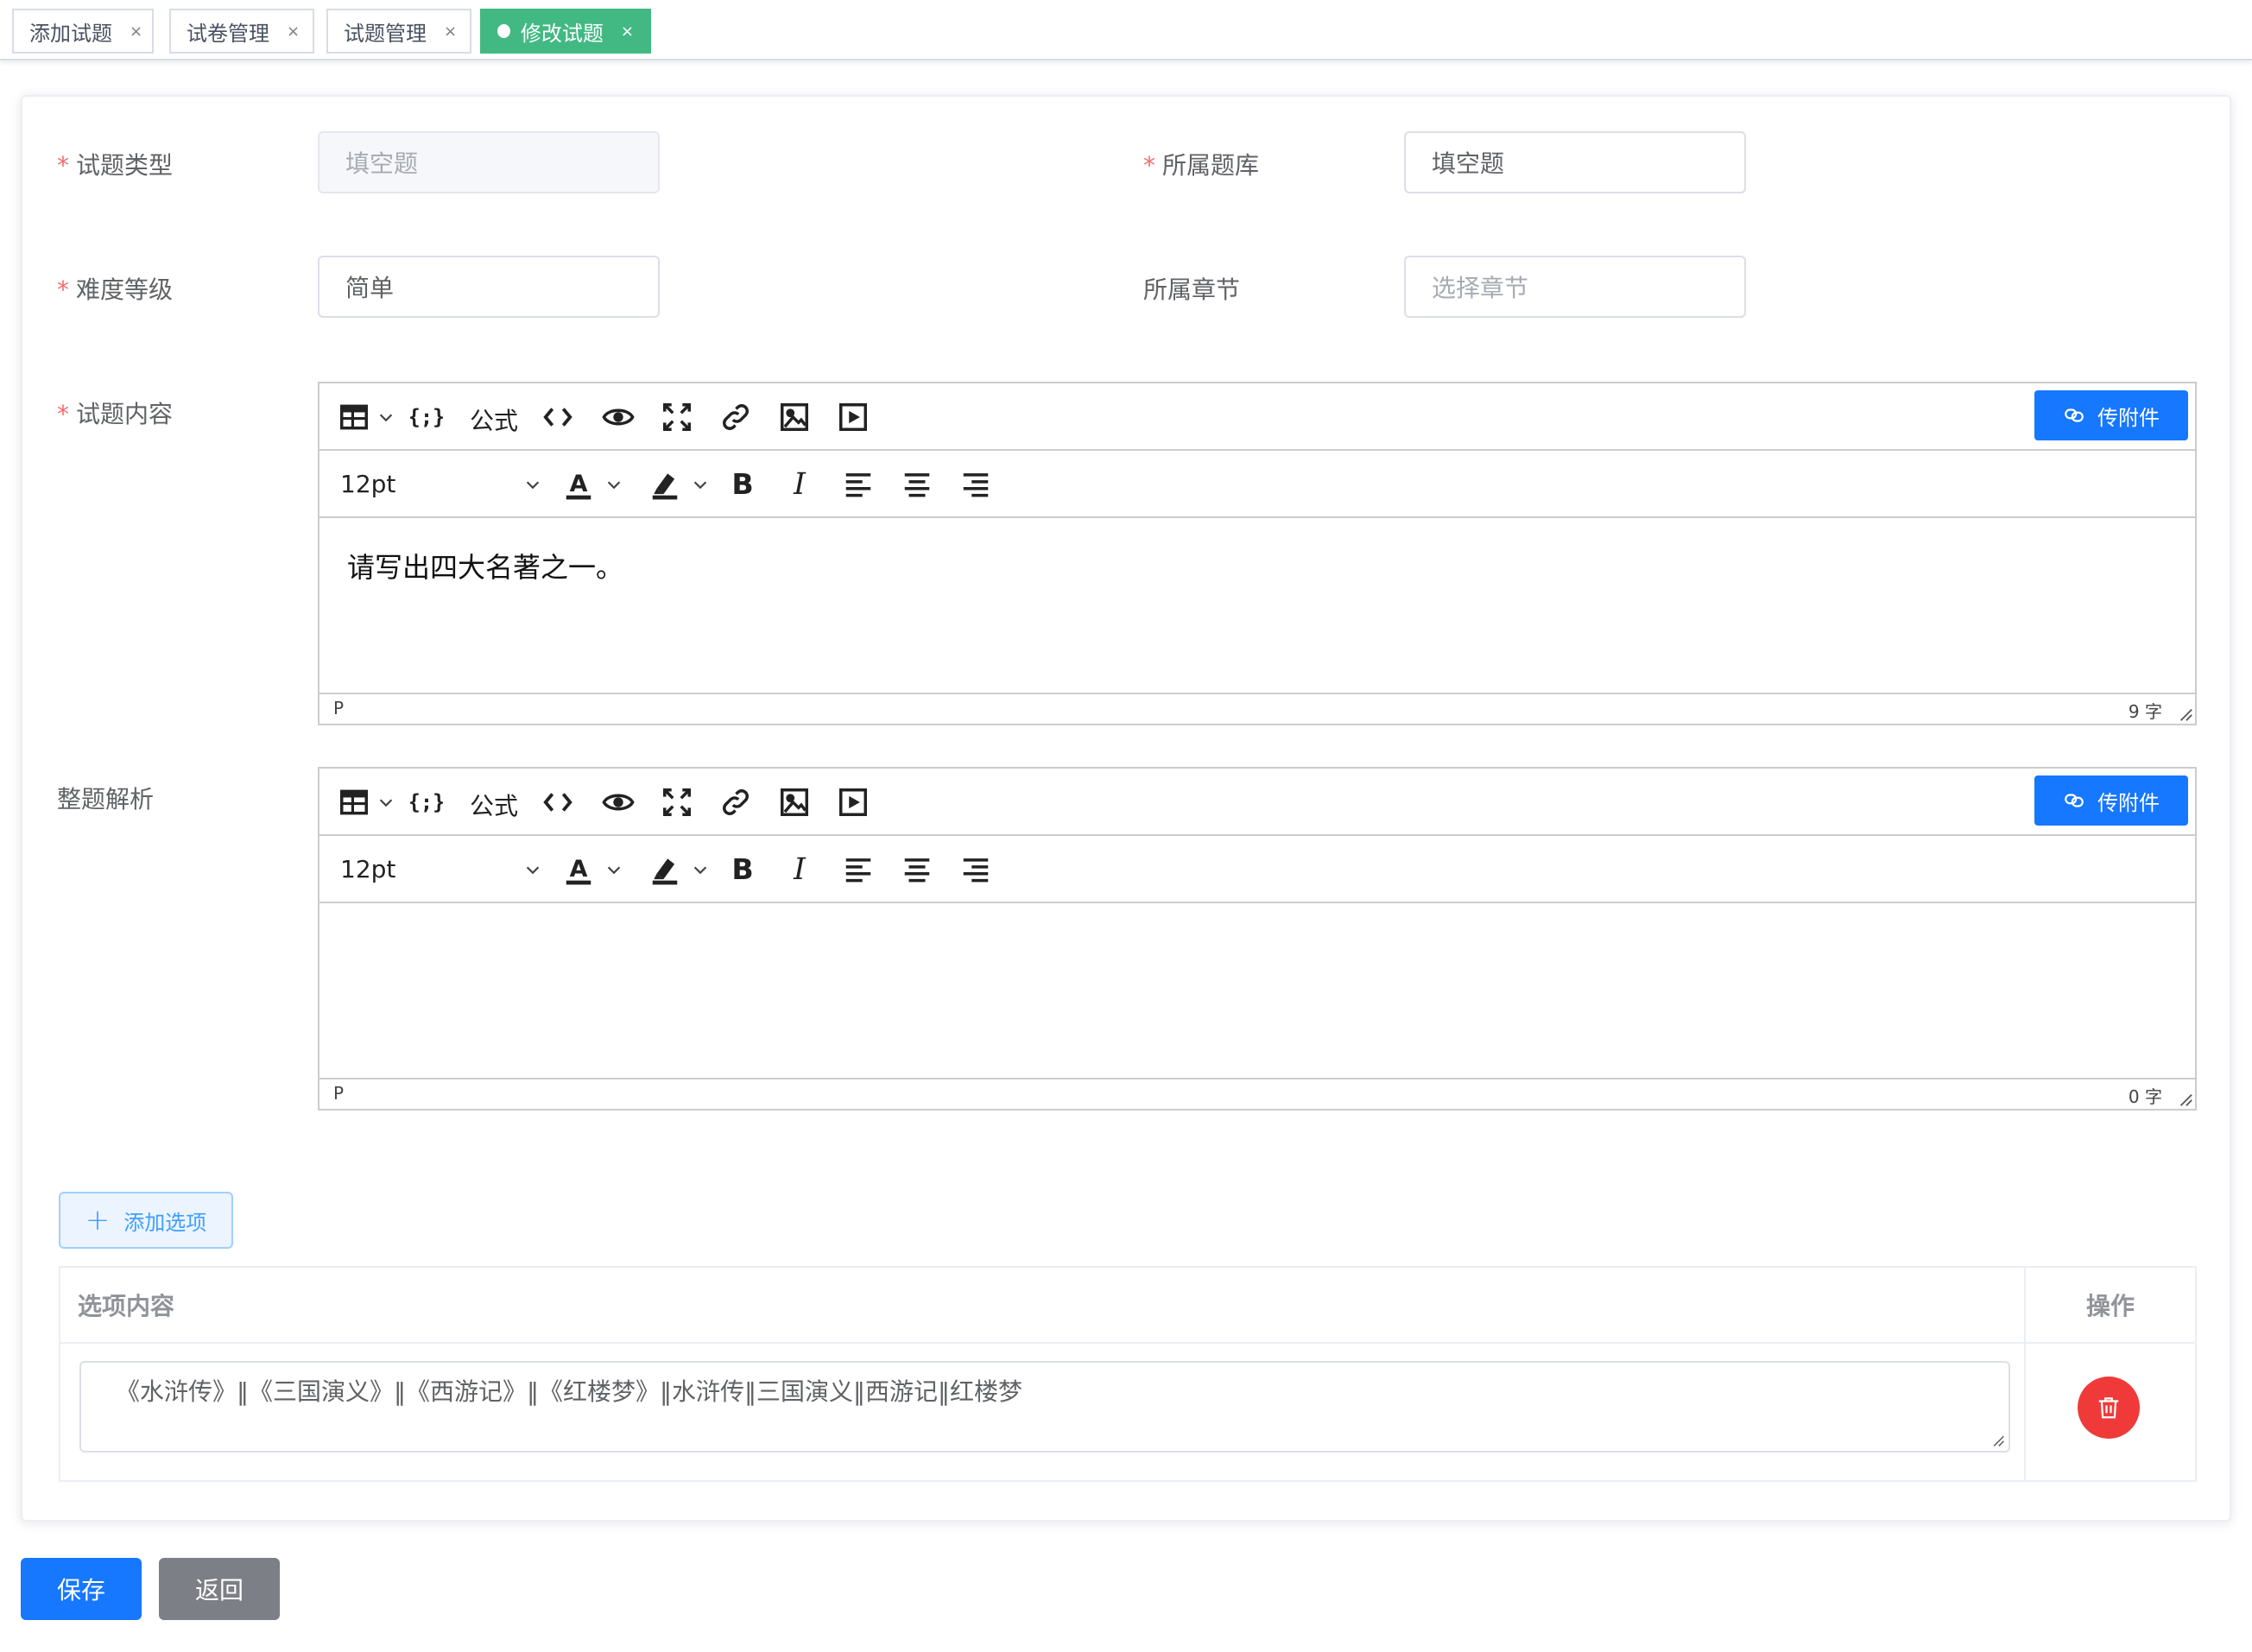  Describe the element at coordinates (1257, 1094) in the screenshot. I see `editor-statusbar: P 0 字` at that location.